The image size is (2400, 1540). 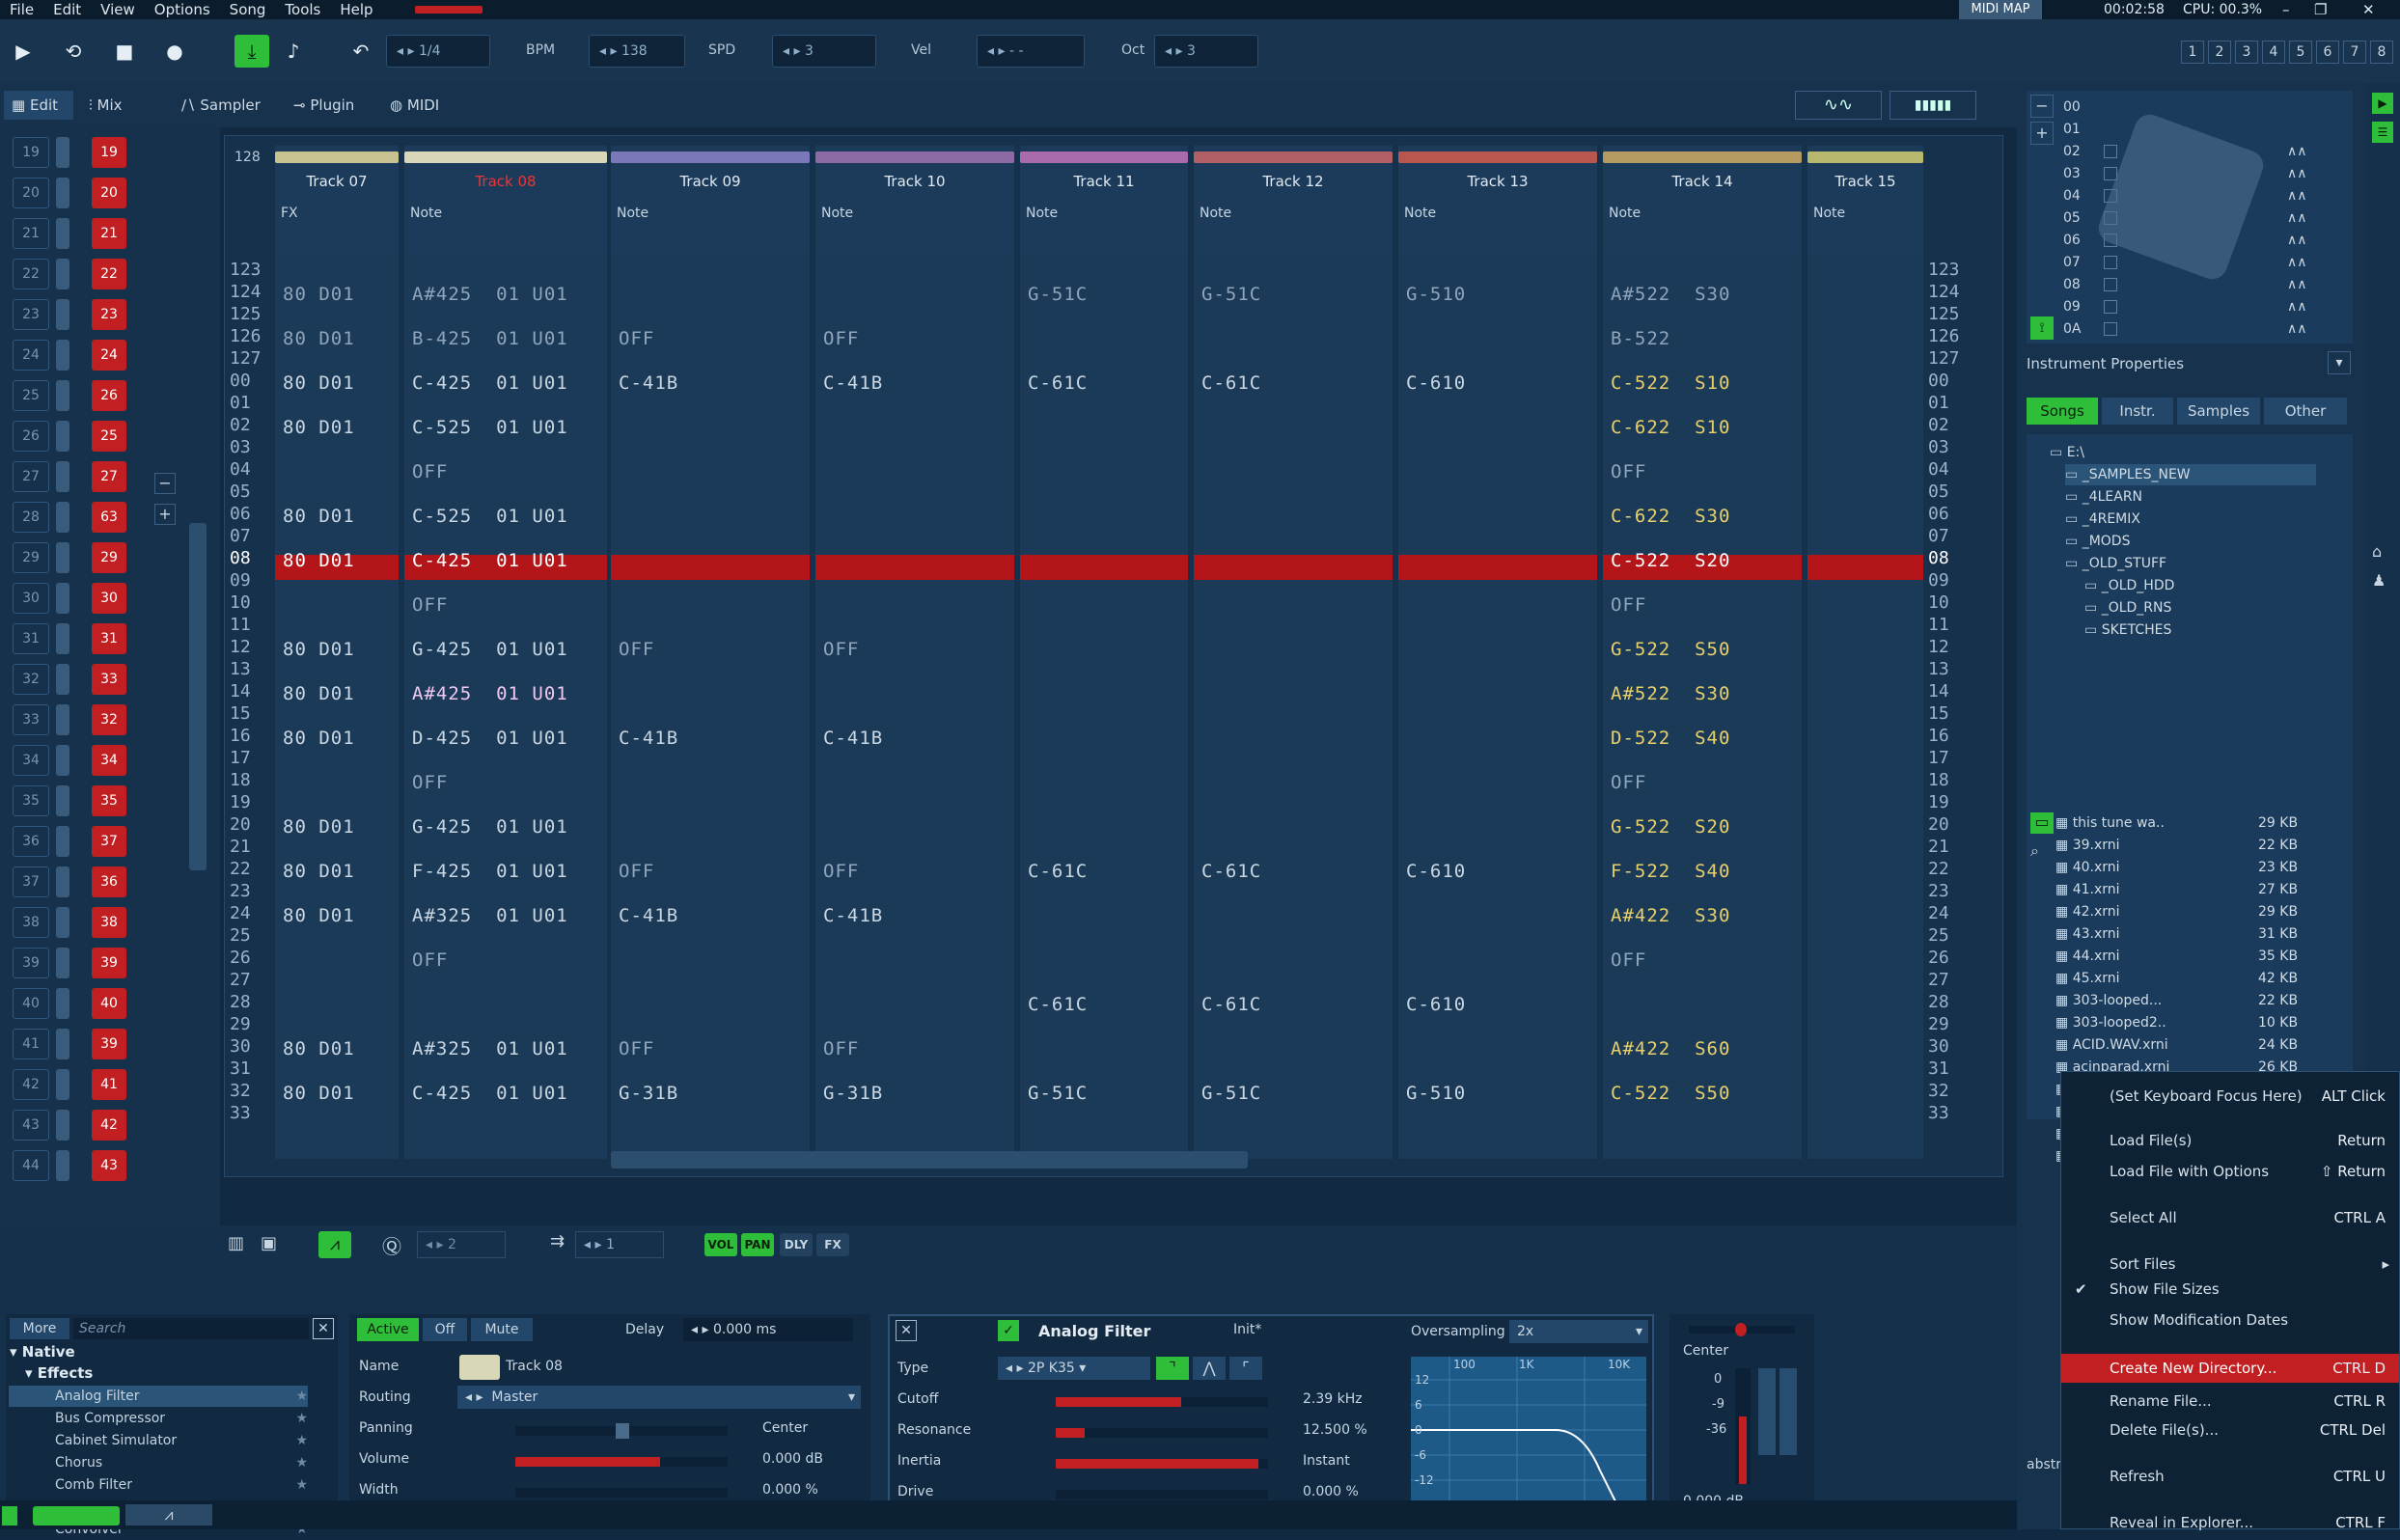 What do you see at coordinates (109, 153) in the screenshot?
I see `sequence-pattern: 19` at bounding box center [109, 153].